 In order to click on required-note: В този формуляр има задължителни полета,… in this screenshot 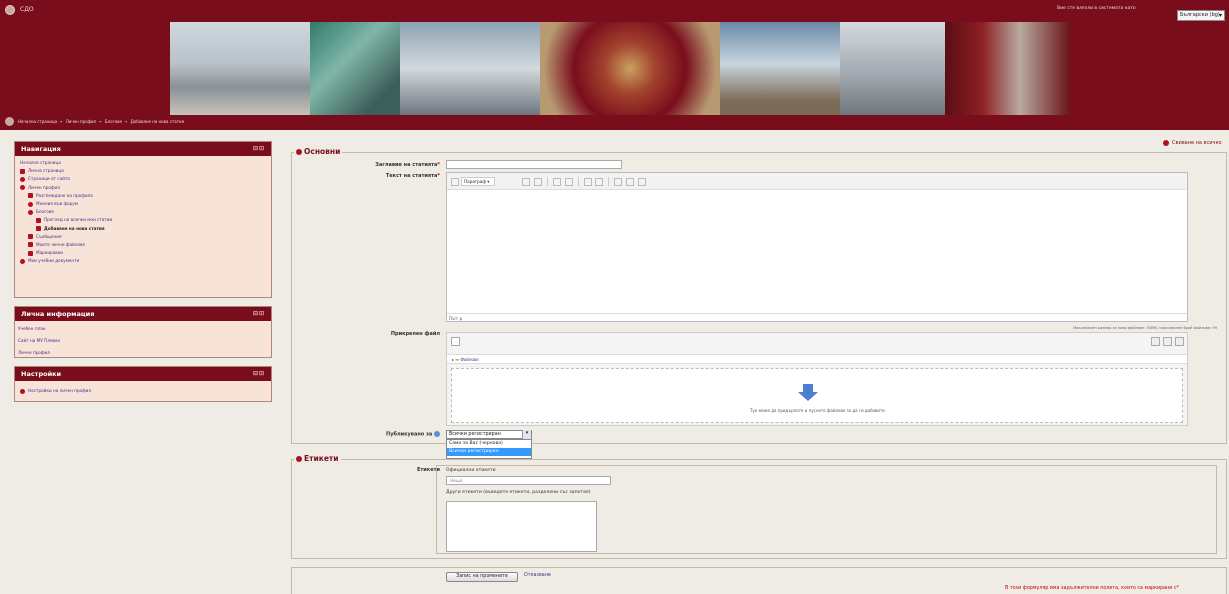, I will do `click(1092, 588)`.